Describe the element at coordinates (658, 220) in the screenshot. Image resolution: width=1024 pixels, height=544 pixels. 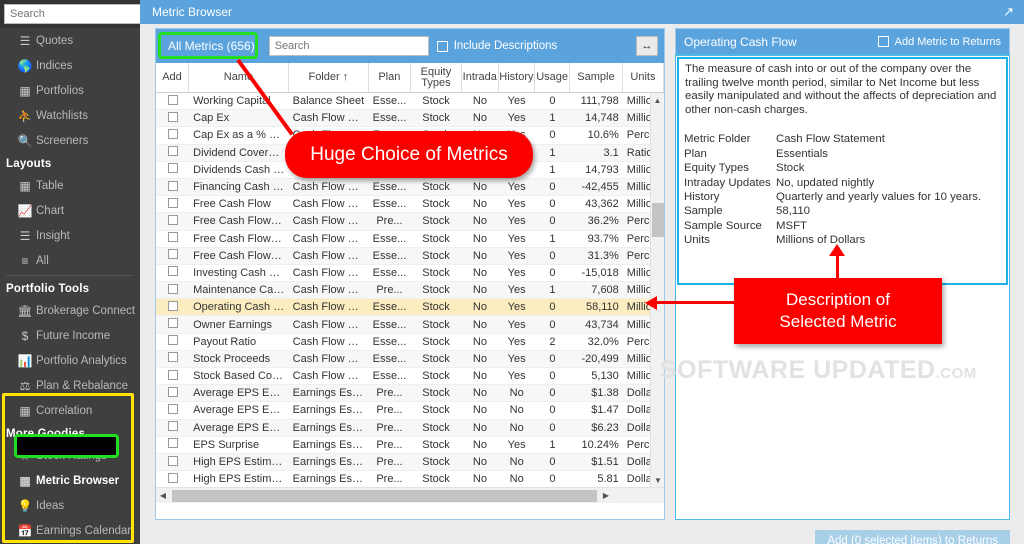
I see `vertical-scroll-thumb` at that location.